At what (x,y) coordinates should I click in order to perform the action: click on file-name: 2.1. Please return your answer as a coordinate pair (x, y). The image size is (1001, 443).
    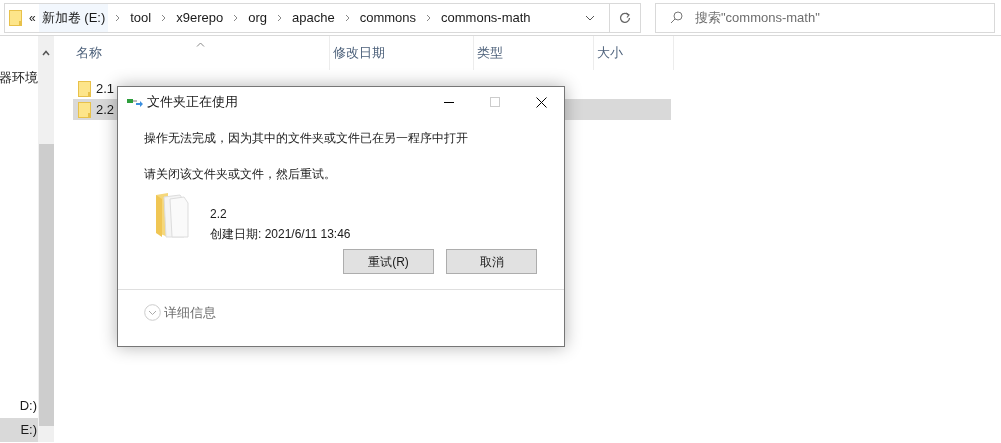
    Looking at the image, I should click on (105, 88).